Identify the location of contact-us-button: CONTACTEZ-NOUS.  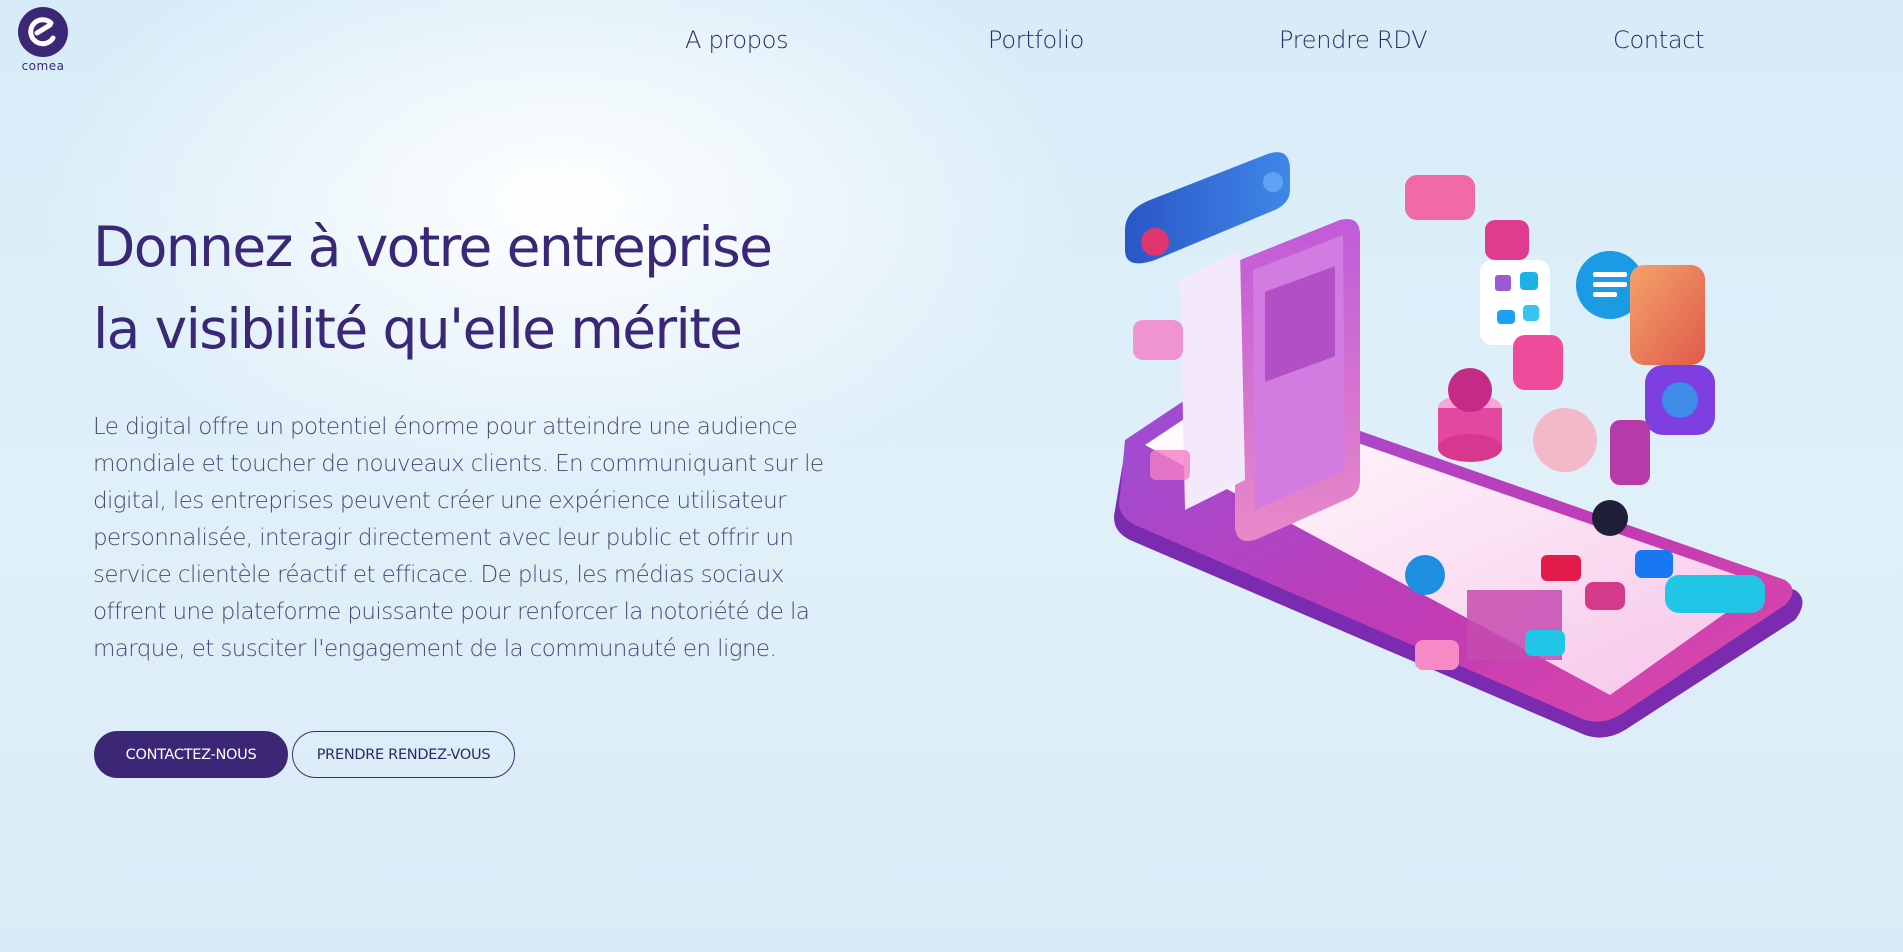
(191, 754).